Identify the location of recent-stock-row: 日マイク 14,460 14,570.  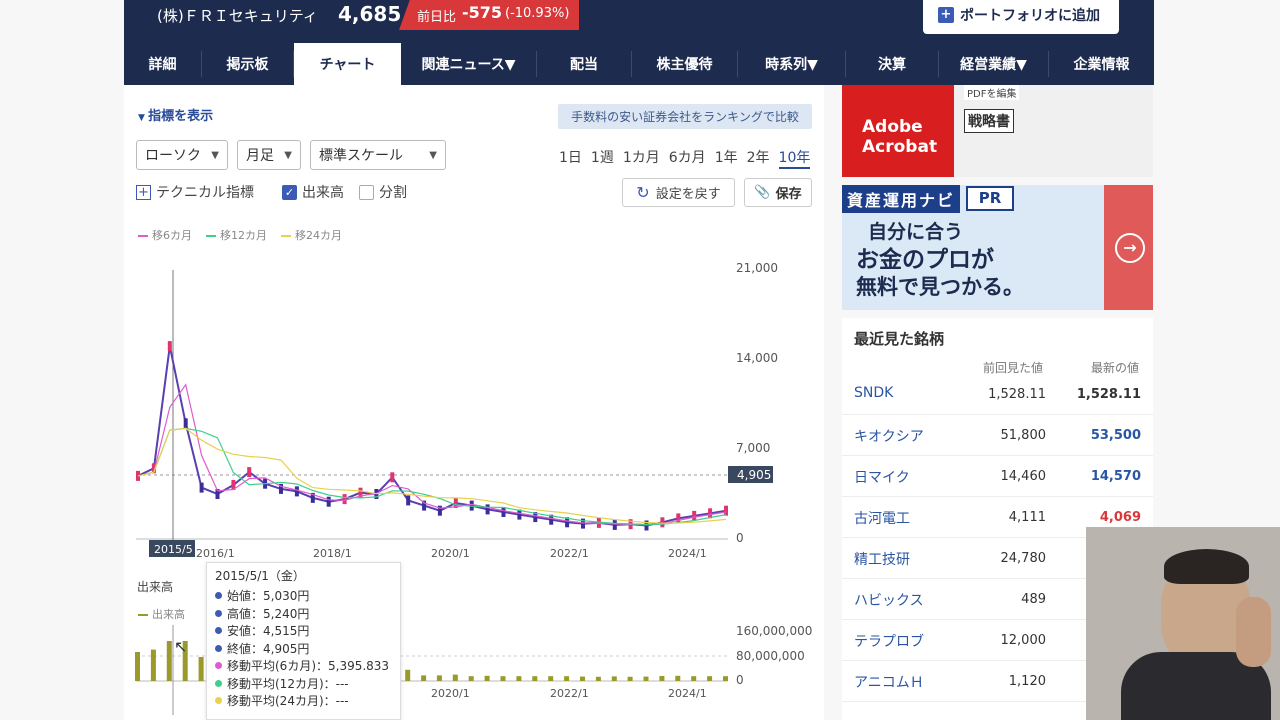
(997, 476).